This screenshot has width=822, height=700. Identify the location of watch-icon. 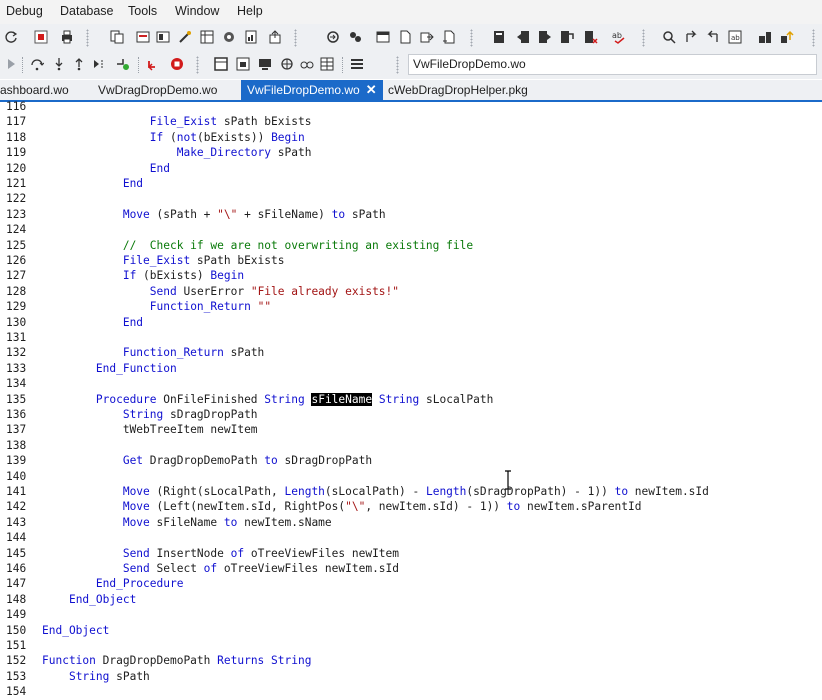
(123, 64).